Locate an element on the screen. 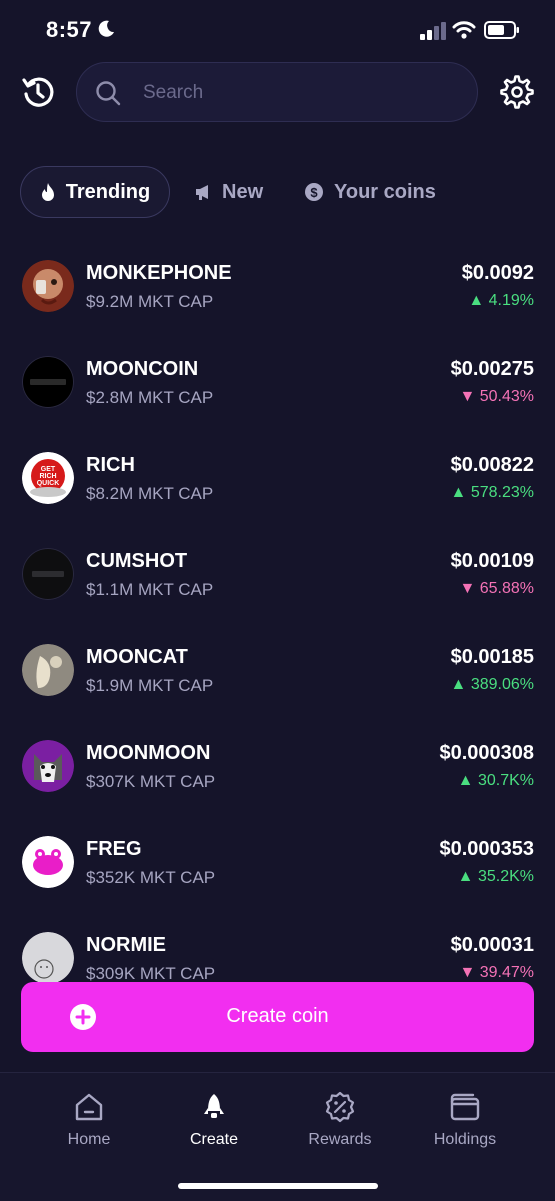  coin-change: ▲ 4.19% is located at coordinates (501, 301).